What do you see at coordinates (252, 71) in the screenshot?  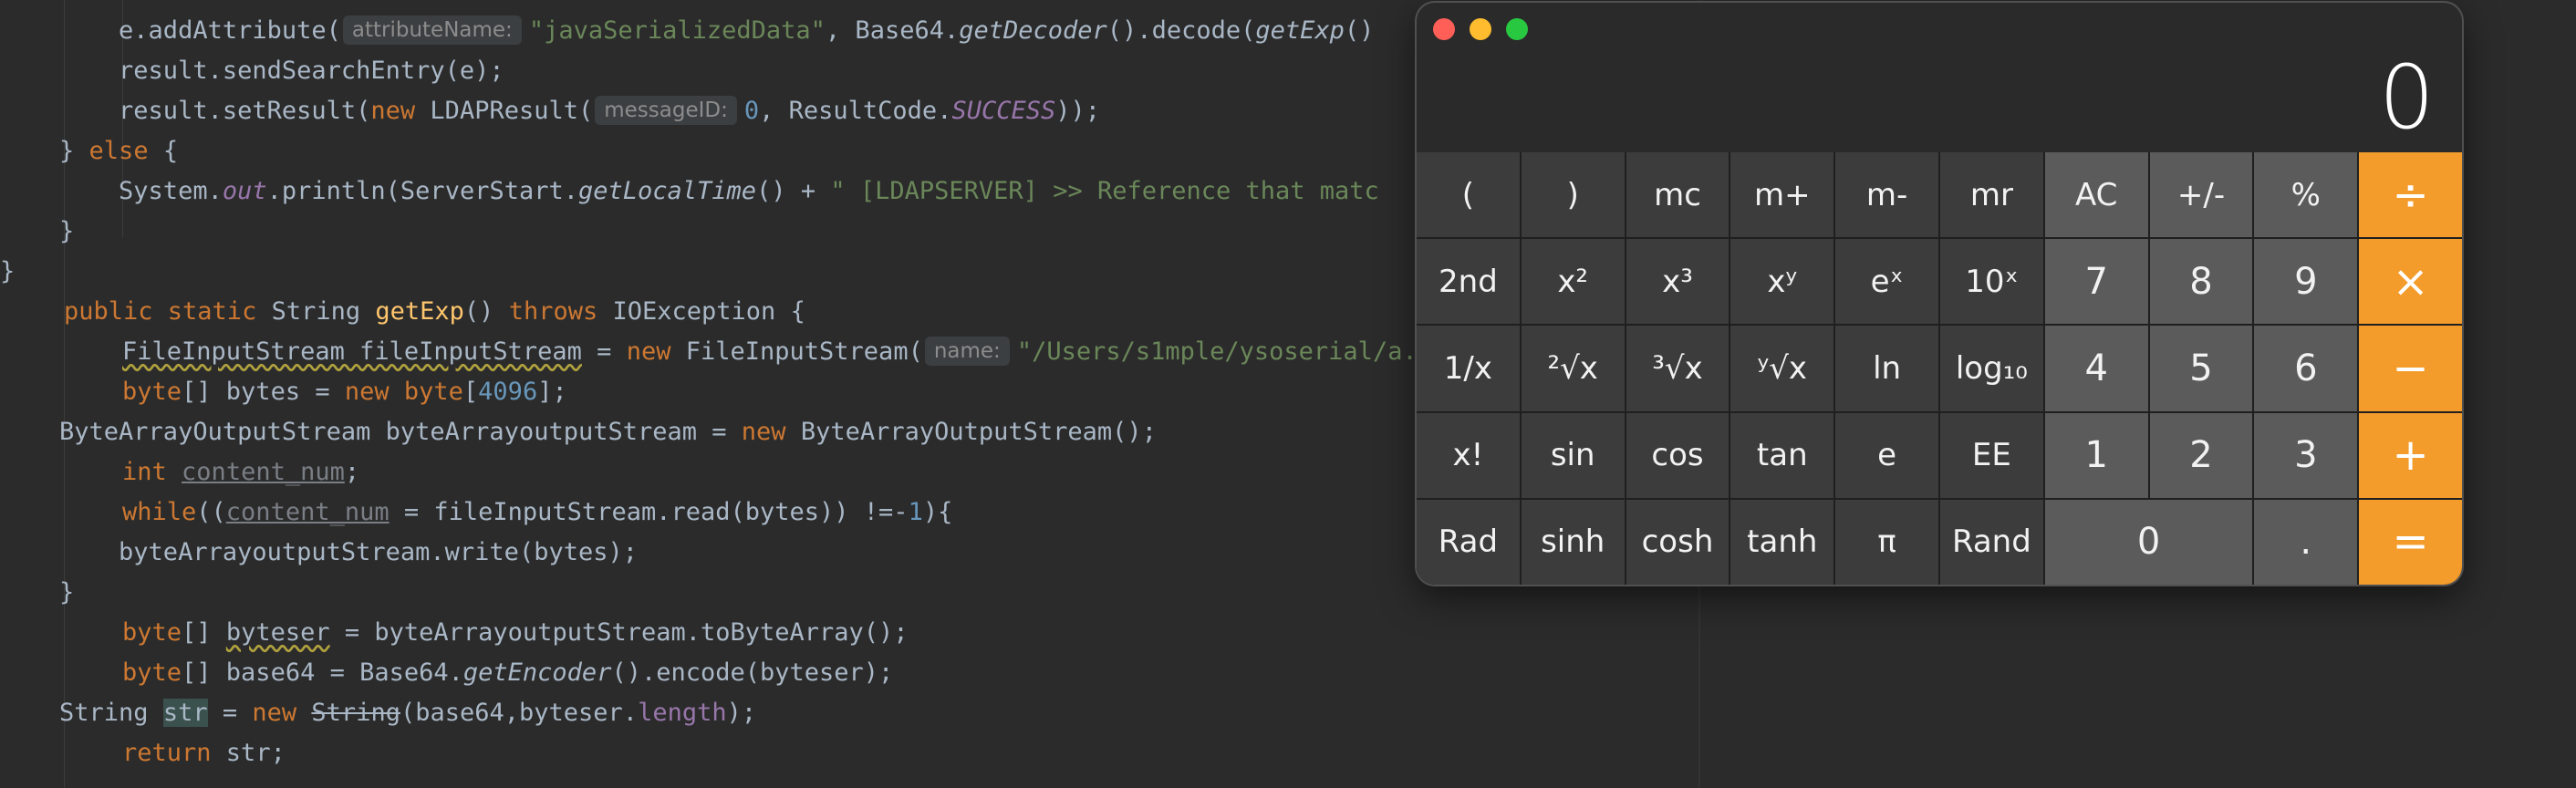 I see `code-line: result.sendSearchEntry(e);` at bounding box center [252, 71].